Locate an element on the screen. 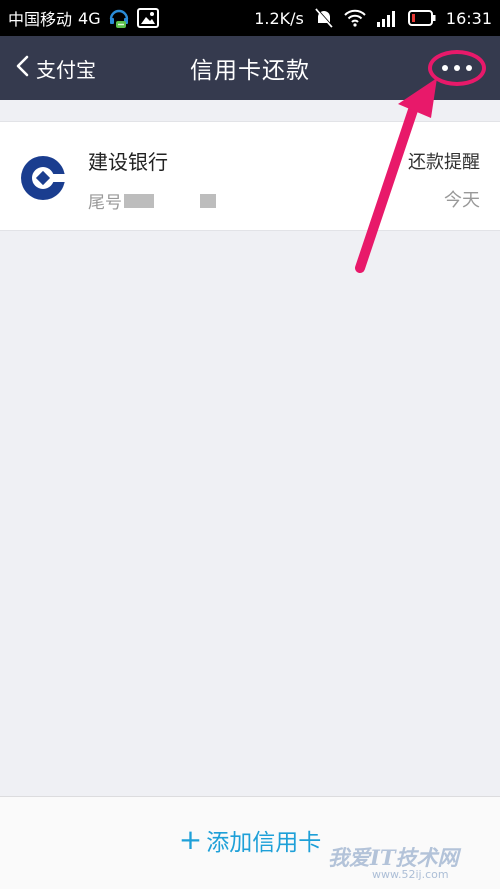 The width and height of the screenshot is (500, 889). credit-card-item: 建设银行 尾号 还款提醒 今天 is located at coordinates (250, 176).